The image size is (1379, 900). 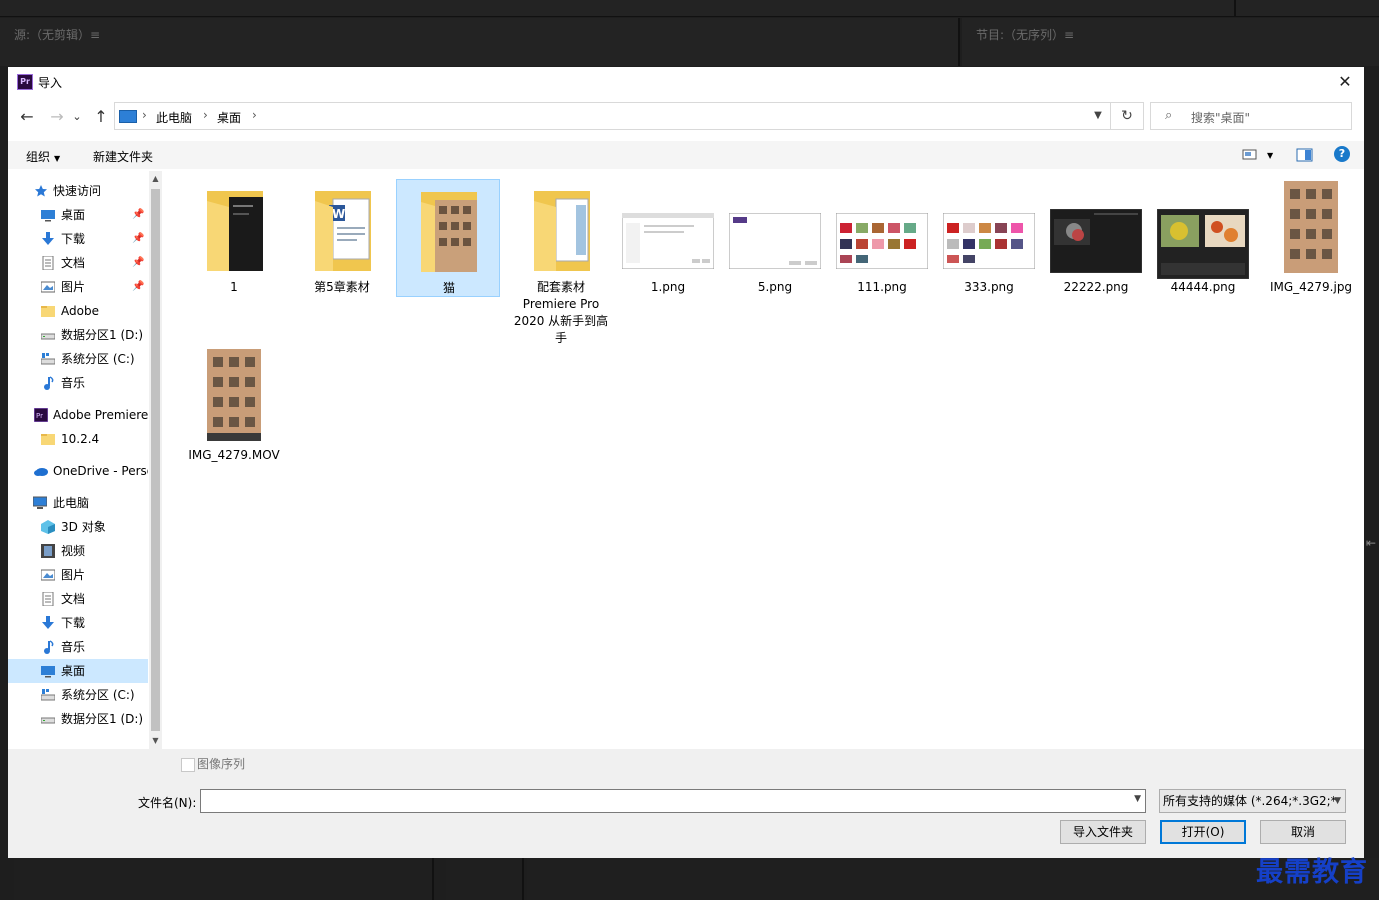 What do you see at coordinates (57, 35) in the screenshot?
I see `source-panel-title: 源:（无剪辑）≡` at bounding box center [57, 35].